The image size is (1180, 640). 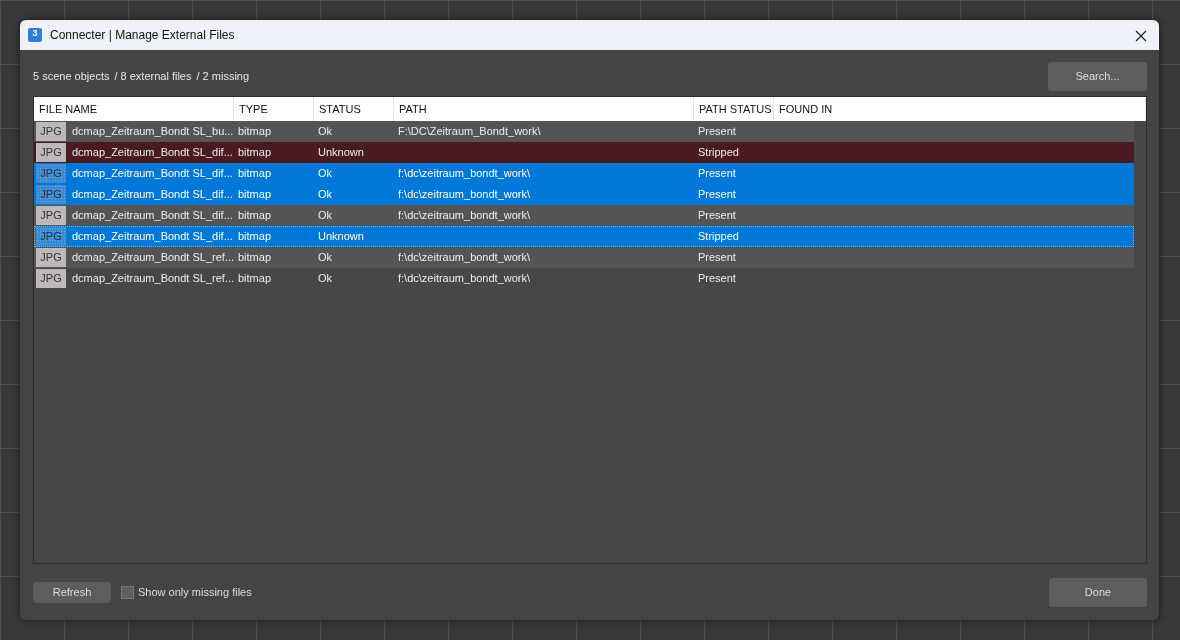 I want to click on close-icon, so click(x=1141, y=35).